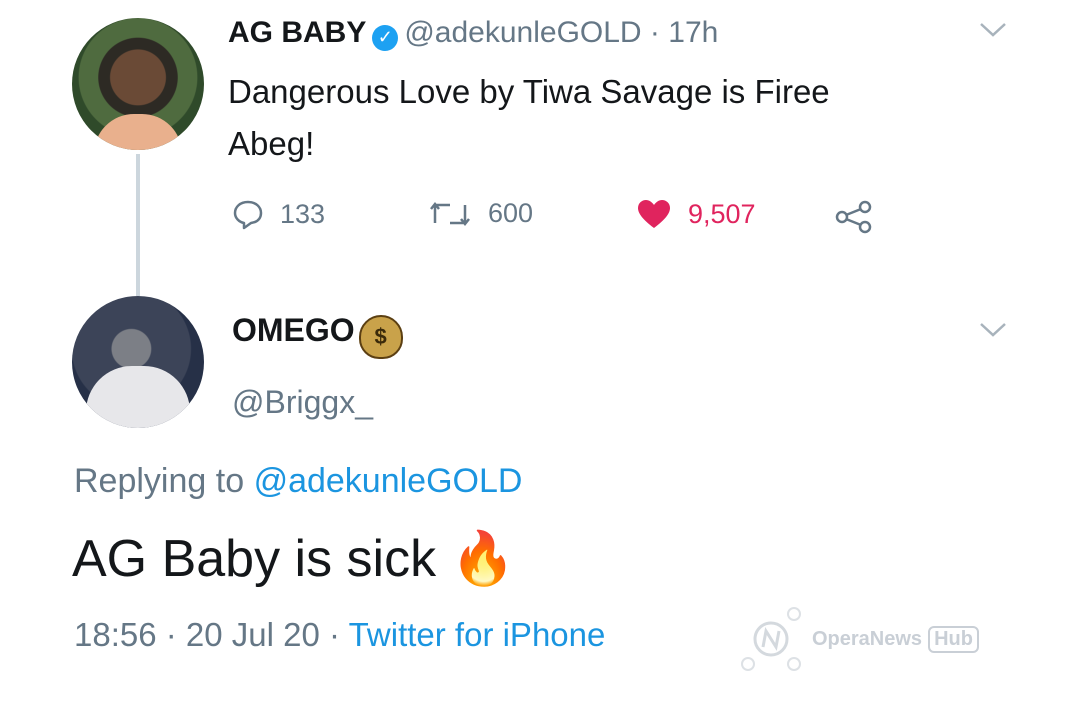 This screenshot has height=714, width=1080. I want to click on reply-header: OMEGO $, so click(317, 335).